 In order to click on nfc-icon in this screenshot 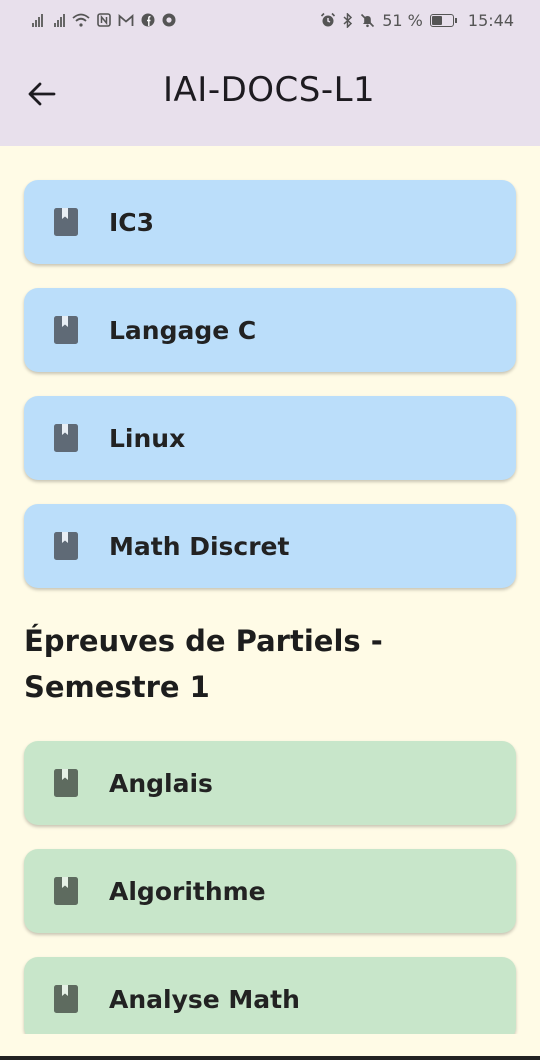, I will do `click(104, 20)`.